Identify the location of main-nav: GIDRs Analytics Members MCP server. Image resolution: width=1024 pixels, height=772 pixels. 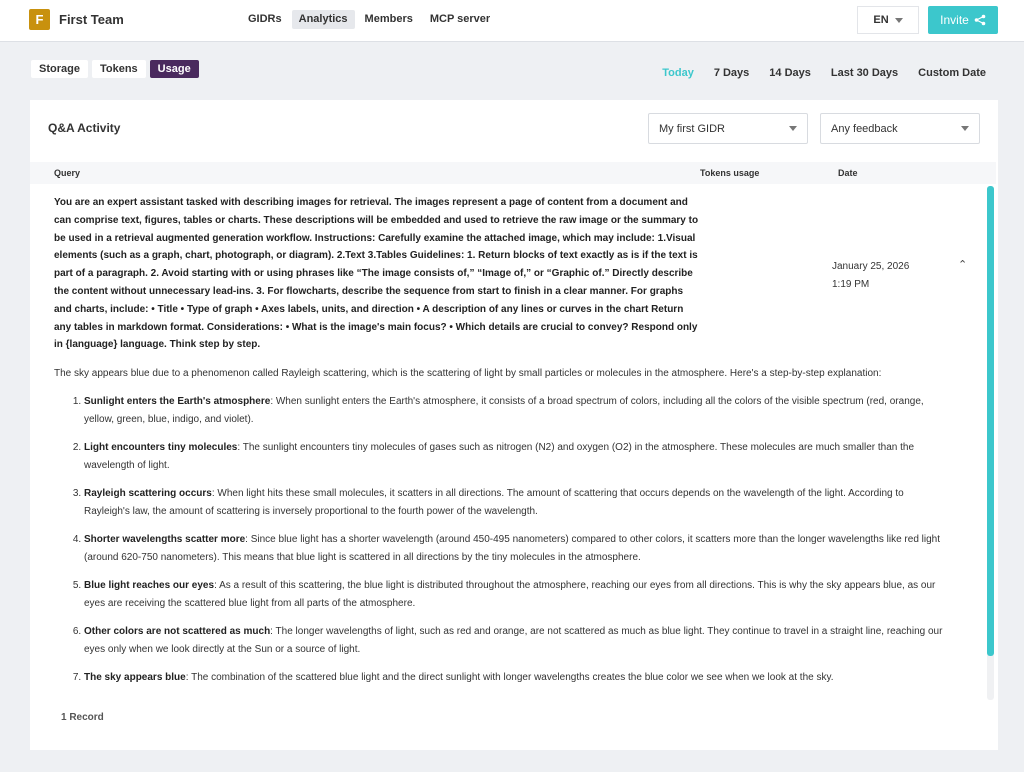
(370, 19).